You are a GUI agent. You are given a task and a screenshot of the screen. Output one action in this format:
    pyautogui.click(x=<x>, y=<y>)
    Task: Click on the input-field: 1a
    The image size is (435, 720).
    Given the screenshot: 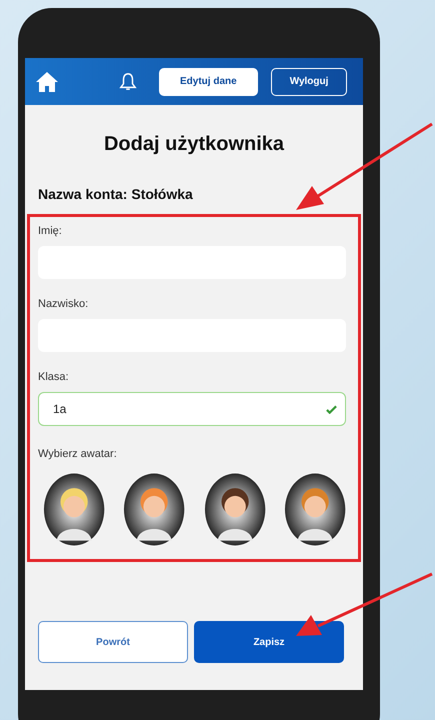 What is the action you would take?
    pyautogui.click(x=192, y=409)
    